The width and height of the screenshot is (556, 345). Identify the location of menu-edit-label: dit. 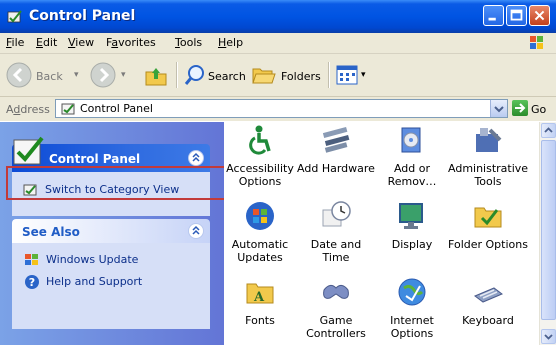
(50, 42).